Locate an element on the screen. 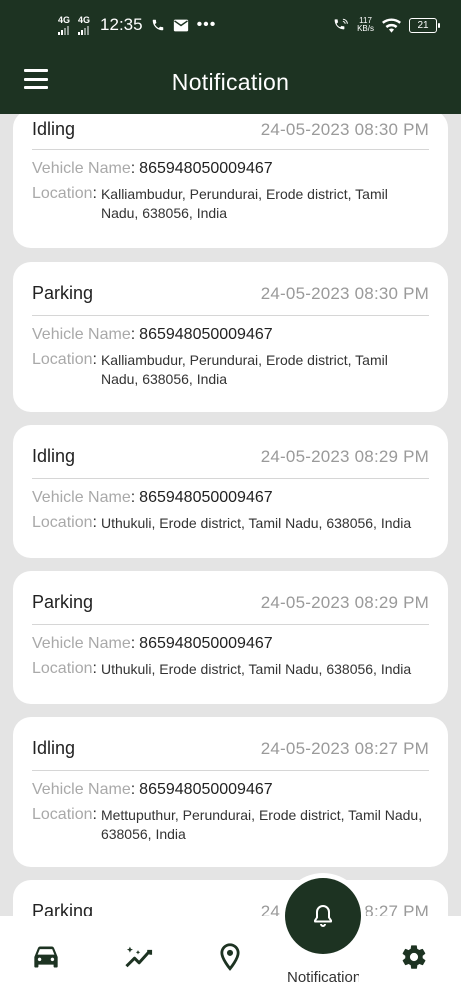  app-bar: Notification is located at coordinates (230, 82).